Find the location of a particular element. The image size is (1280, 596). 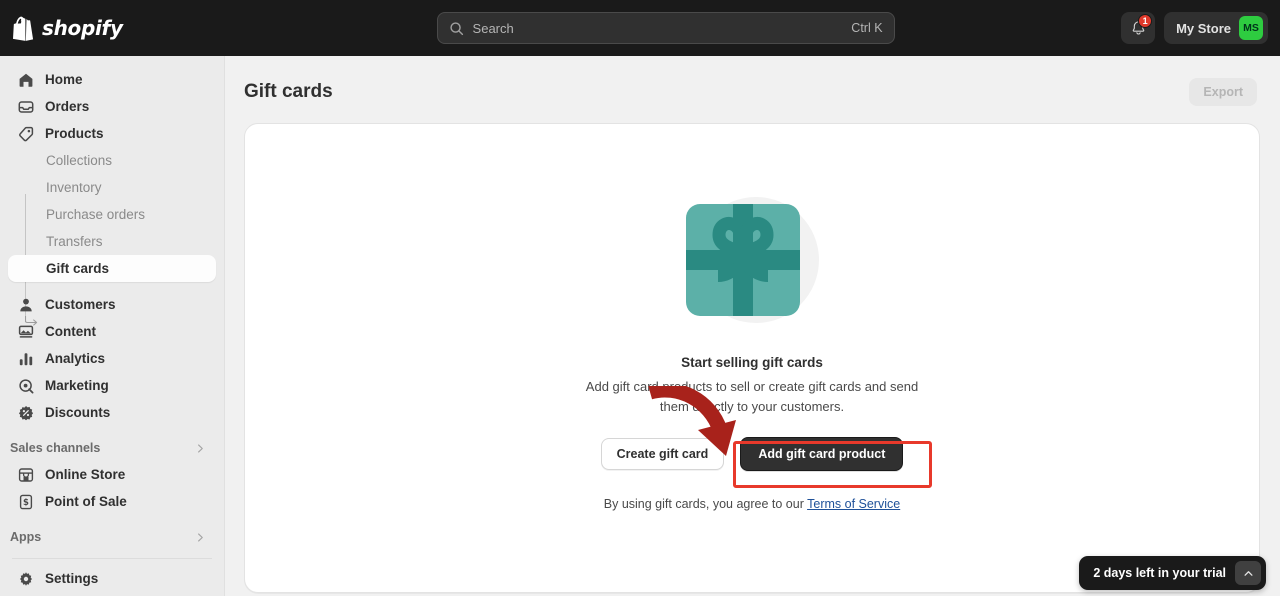

sidebar-item-transfers: Transfers is located at coordinates (112, 241).